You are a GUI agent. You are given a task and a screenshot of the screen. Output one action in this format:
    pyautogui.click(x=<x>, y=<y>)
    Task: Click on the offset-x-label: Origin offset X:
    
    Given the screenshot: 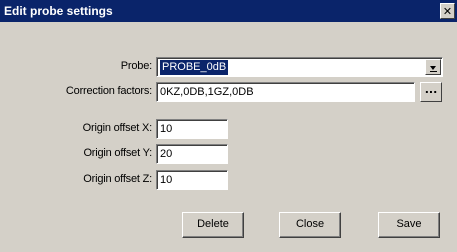 What is the action you would take?
    pyautogui.click(x=117, y=128)
    